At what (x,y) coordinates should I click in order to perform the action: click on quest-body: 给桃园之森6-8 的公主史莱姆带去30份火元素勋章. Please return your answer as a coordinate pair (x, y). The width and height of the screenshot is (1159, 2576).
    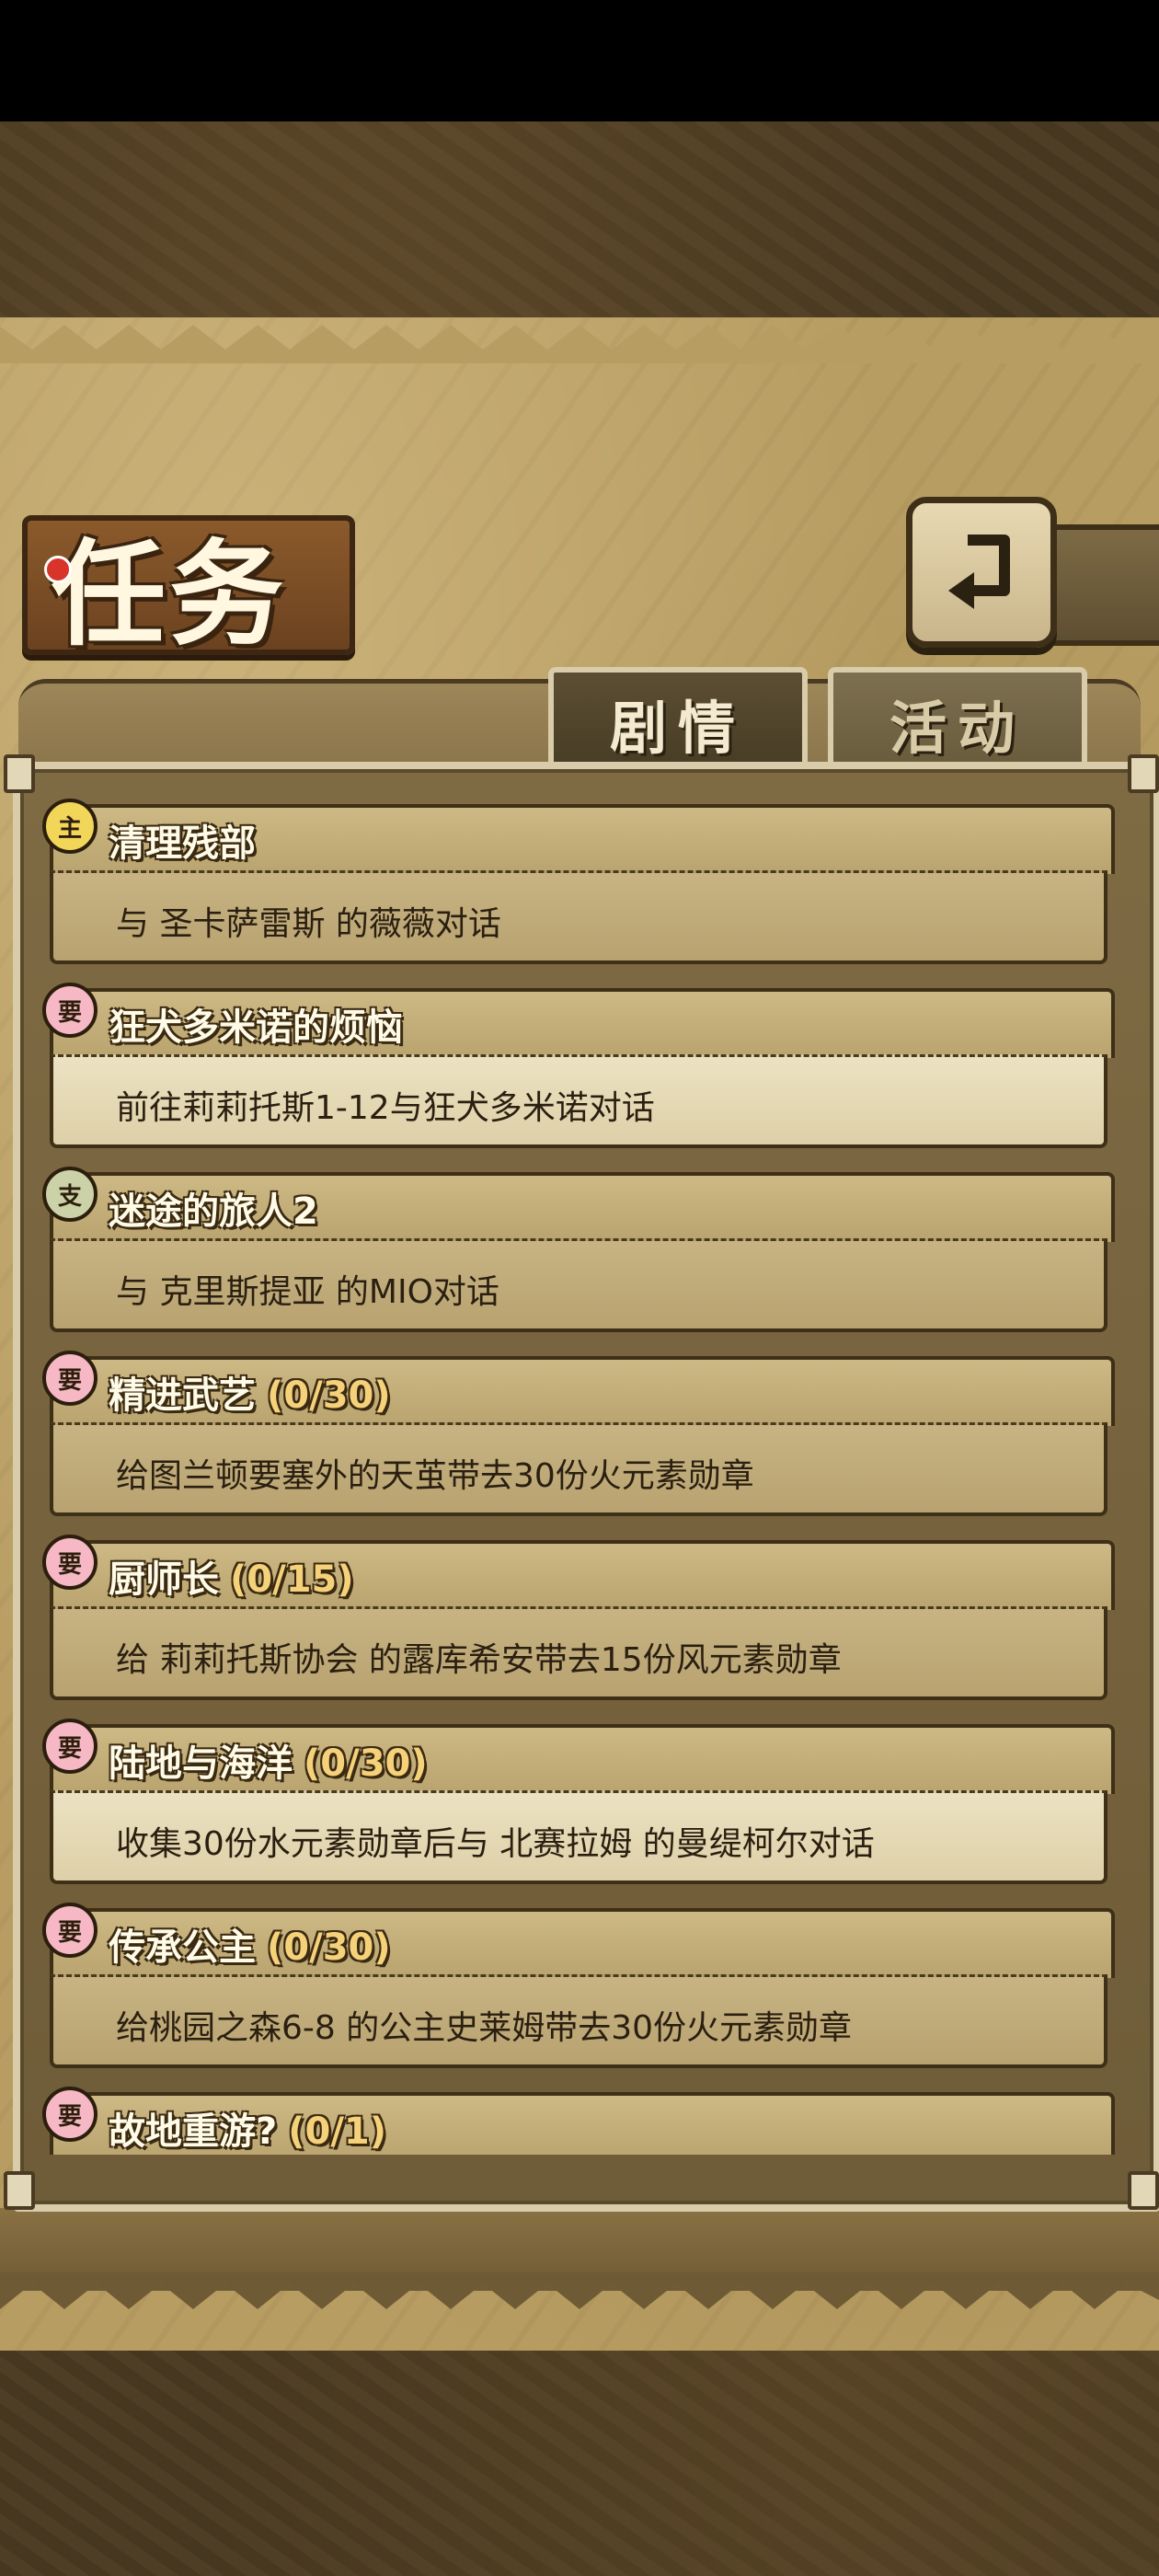
    Looking at the image, I should click on (578, 2021).